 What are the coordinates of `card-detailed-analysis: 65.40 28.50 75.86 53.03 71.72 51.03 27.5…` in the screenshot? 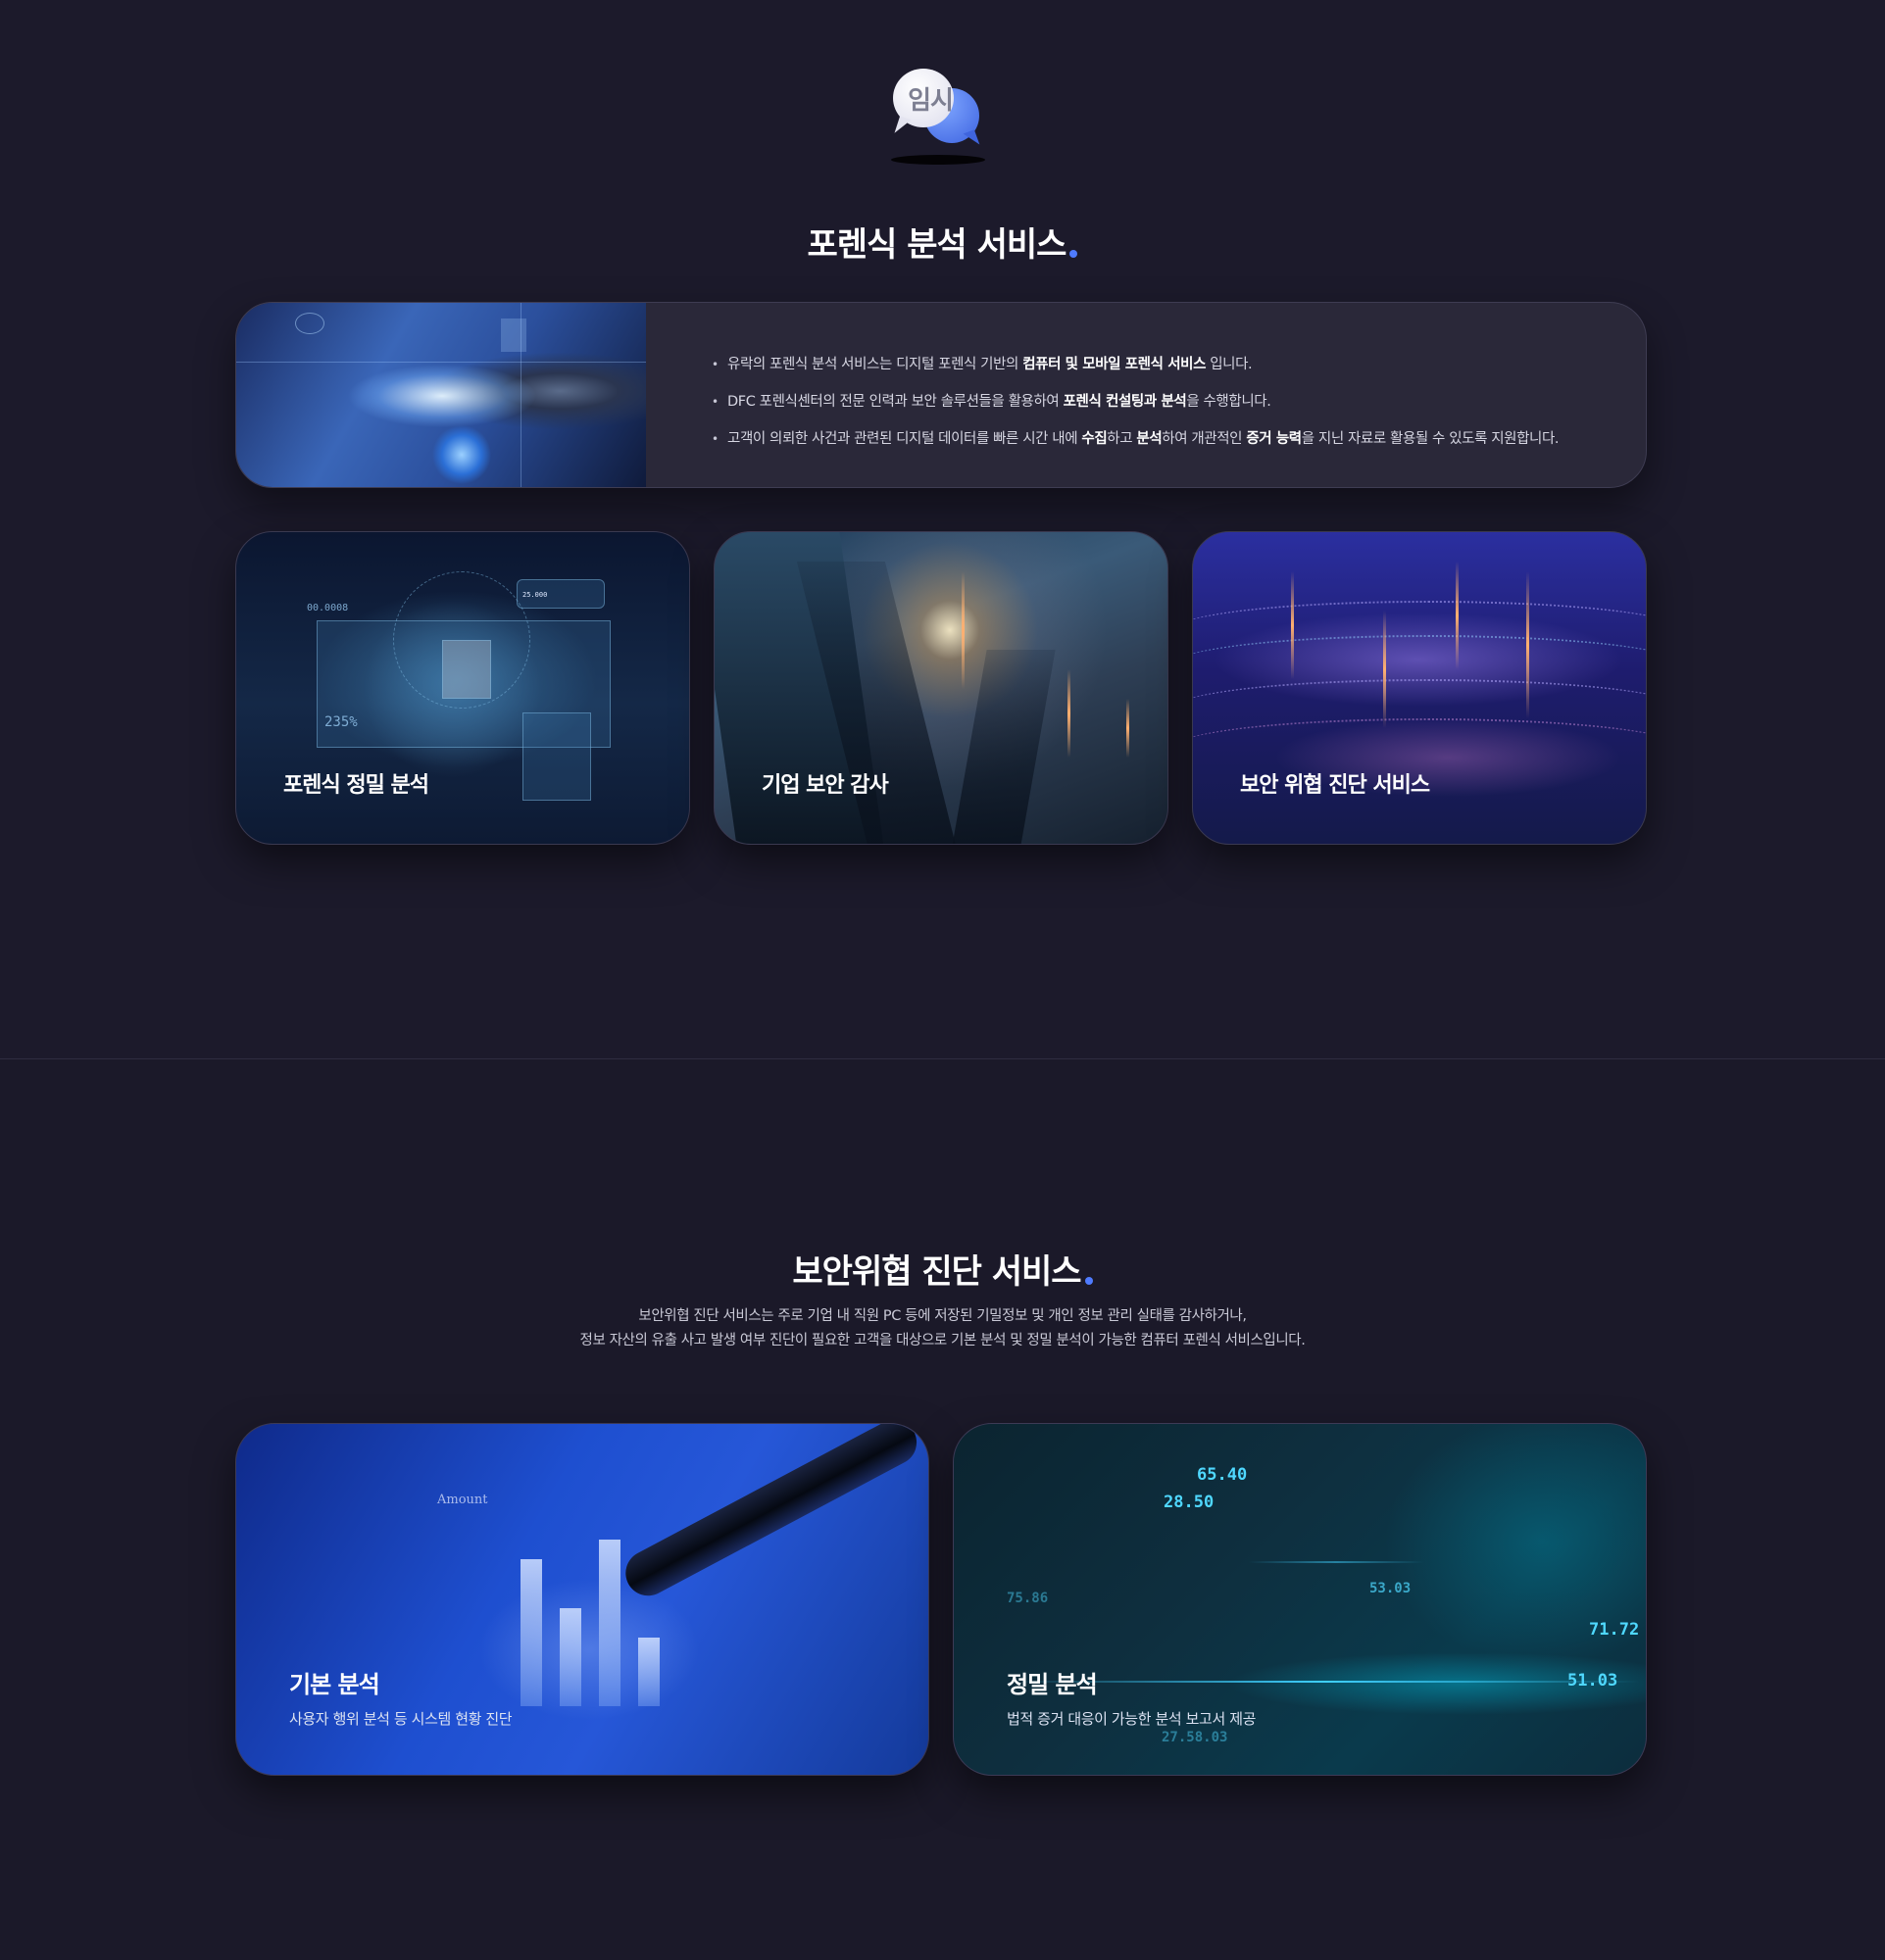 It's located at (1300, 1599).